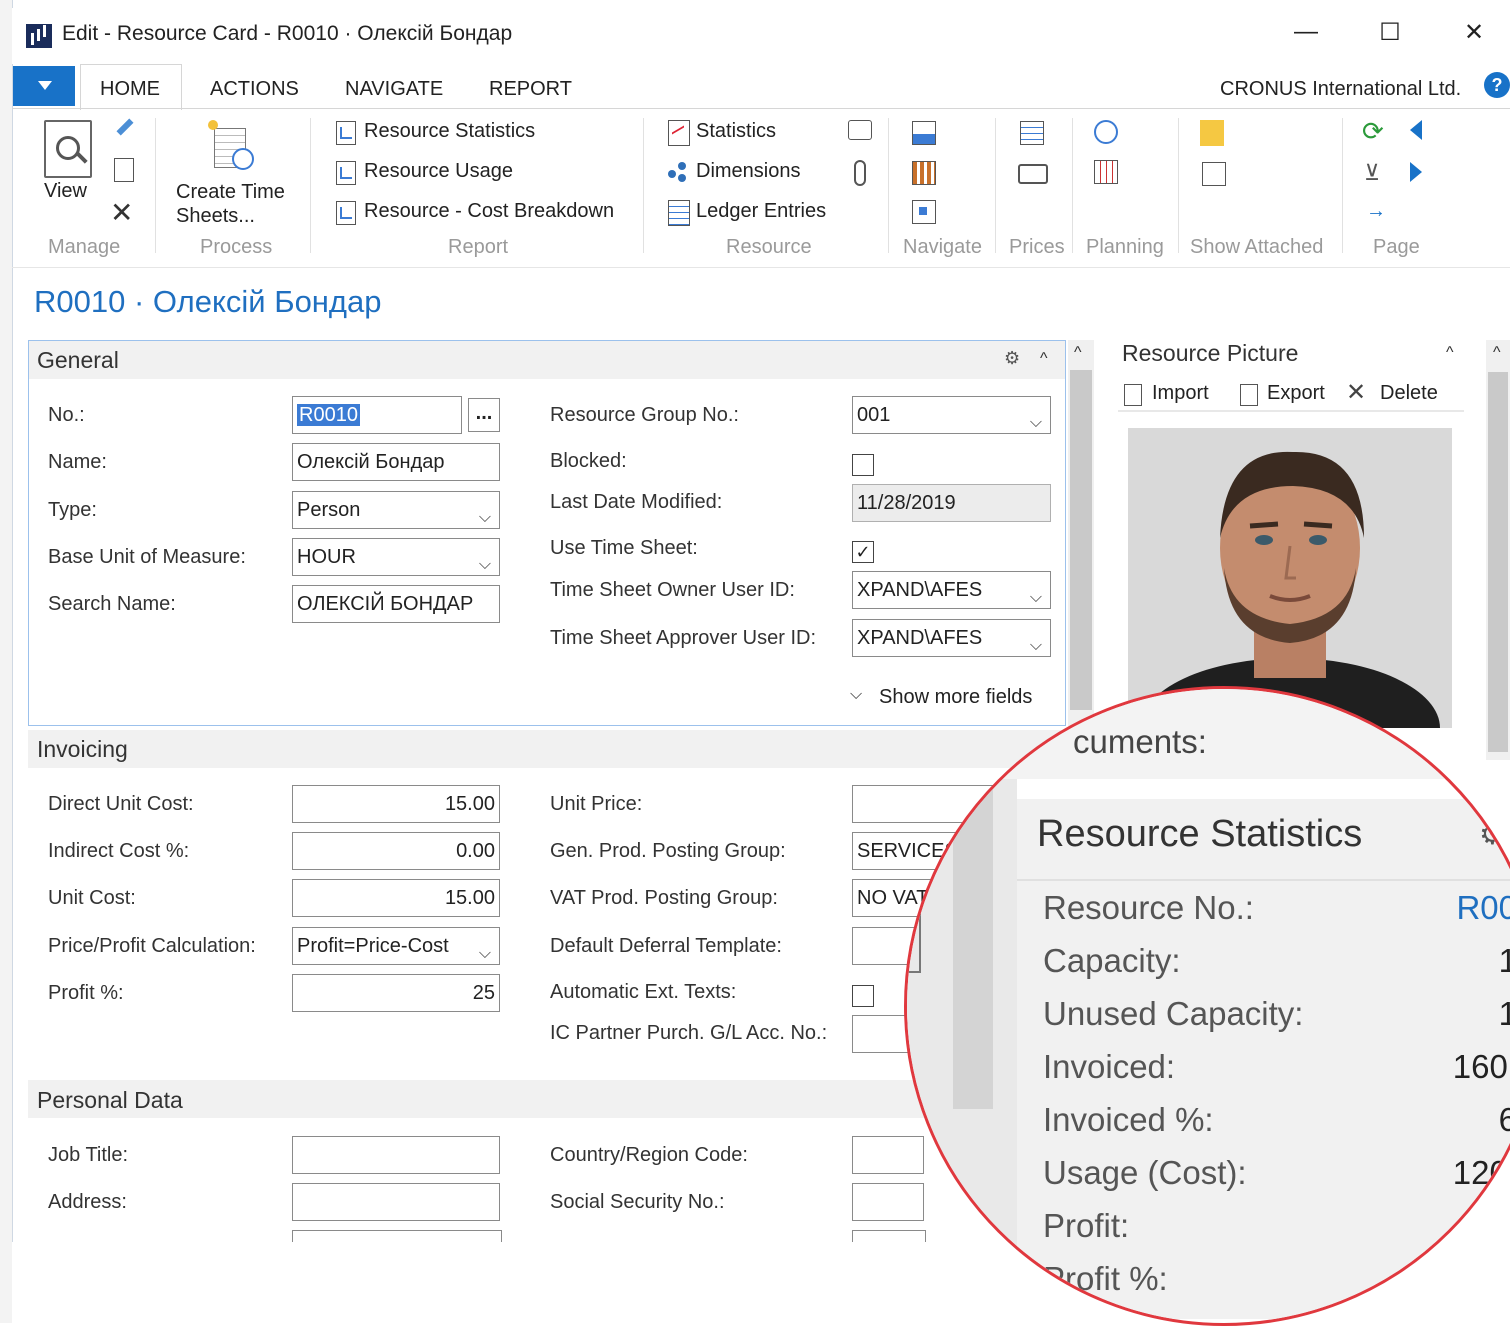  What do you see at coordinates (924, 133) in the screenshot?
I see `picture-icon` at bounding box center [924, 133].